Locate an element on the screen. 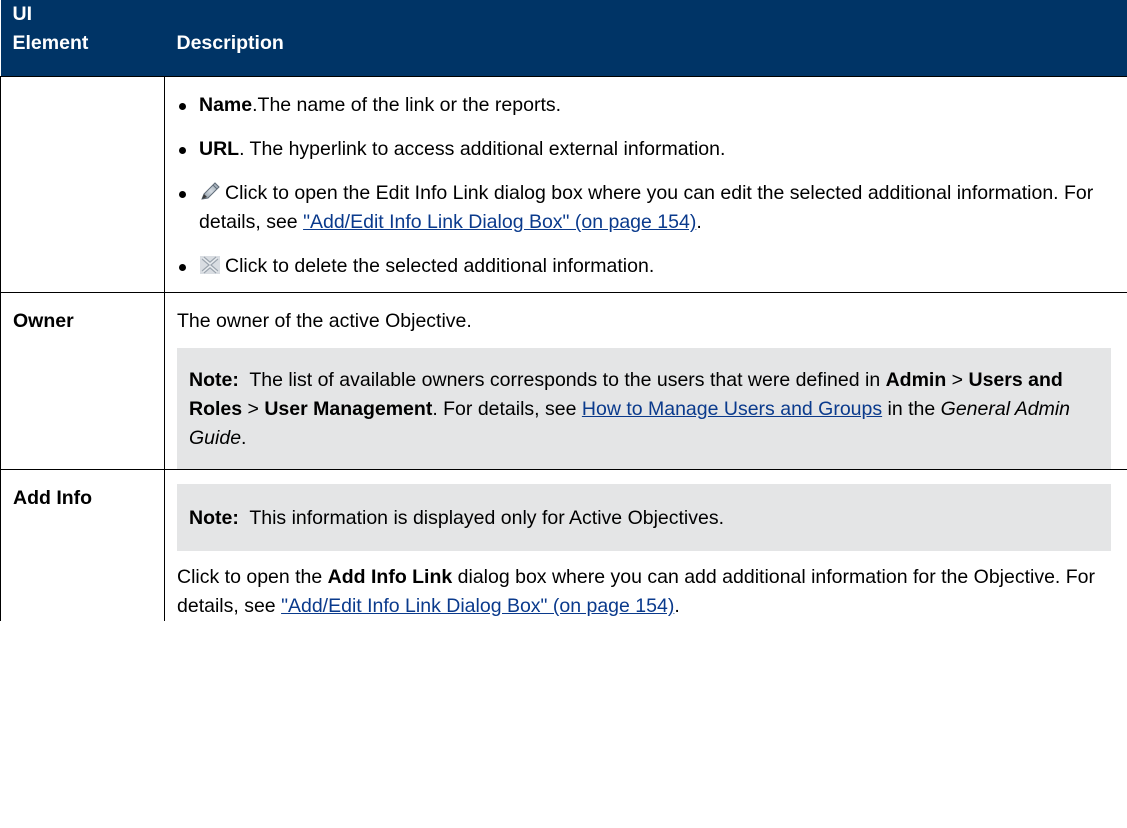 The width and height of the screenshot is (1127, 828). edit-item-after: . is located at coordinates (699, 222).